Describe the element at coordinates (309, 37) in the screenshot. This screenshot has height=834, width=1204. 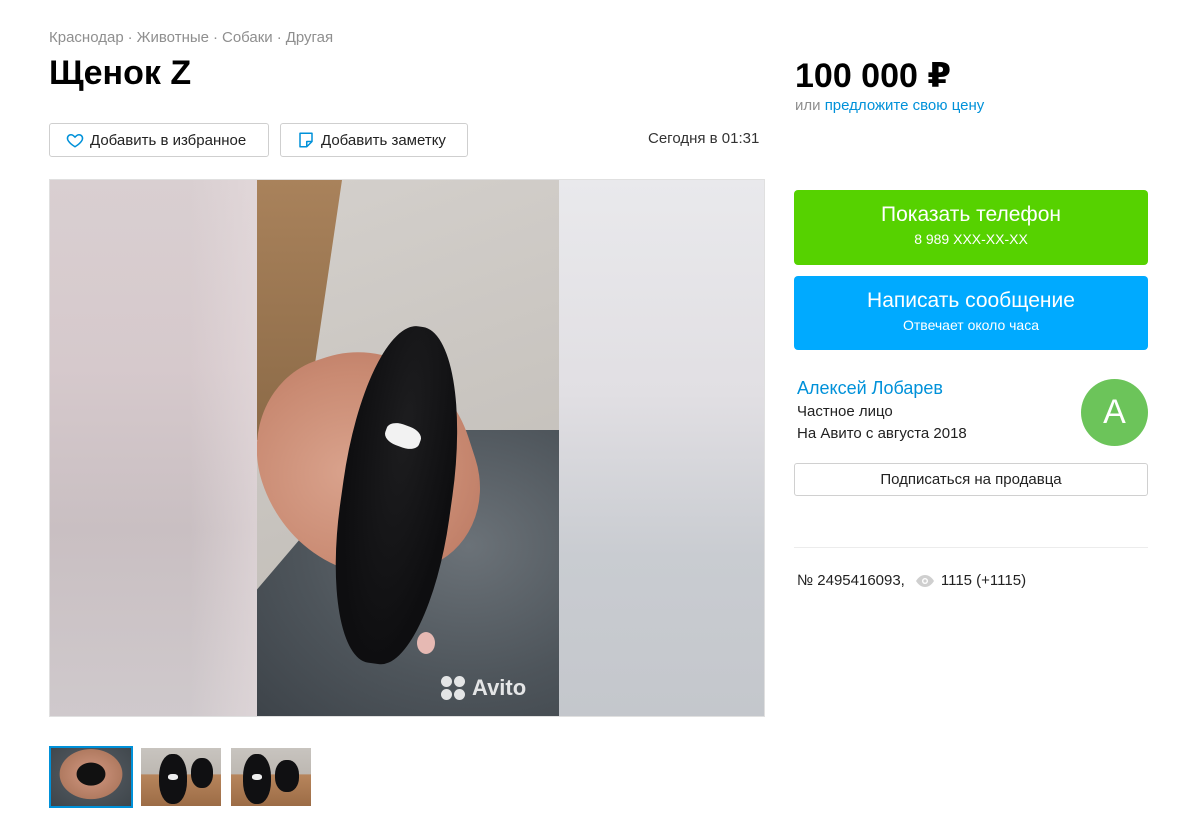
I see `breadcrumb-breed: Другая` at that location.